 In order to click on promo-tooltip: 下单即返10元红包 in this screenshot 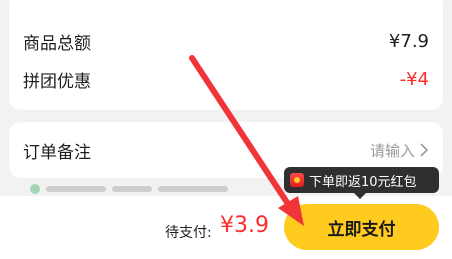, I will do `click(361, 183)`.